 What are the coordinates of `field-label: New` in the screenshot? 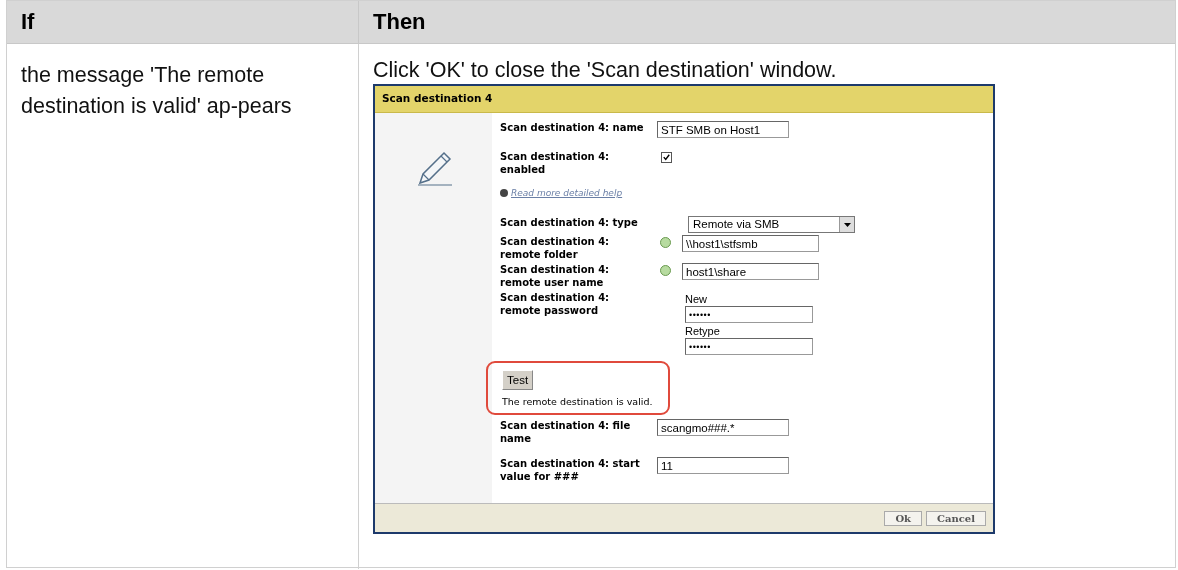 It's located at (696, 299).